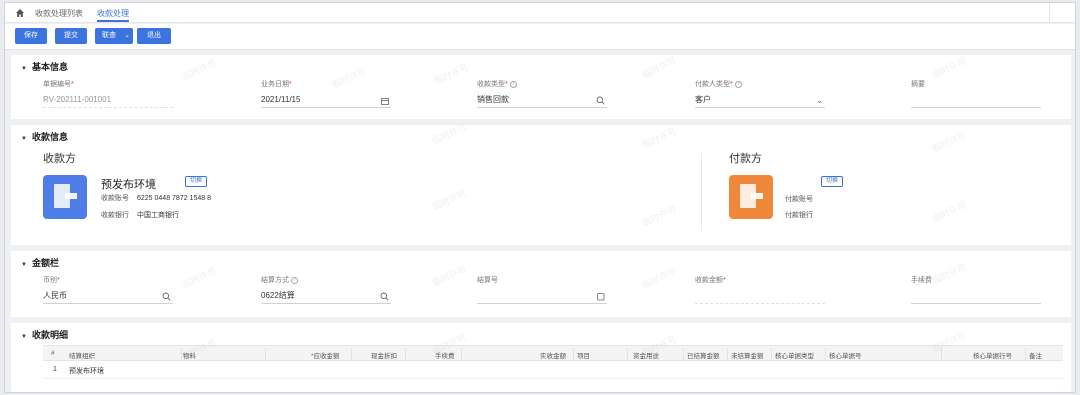  I want to click on fee-field: 手续费, so click(976, 289).